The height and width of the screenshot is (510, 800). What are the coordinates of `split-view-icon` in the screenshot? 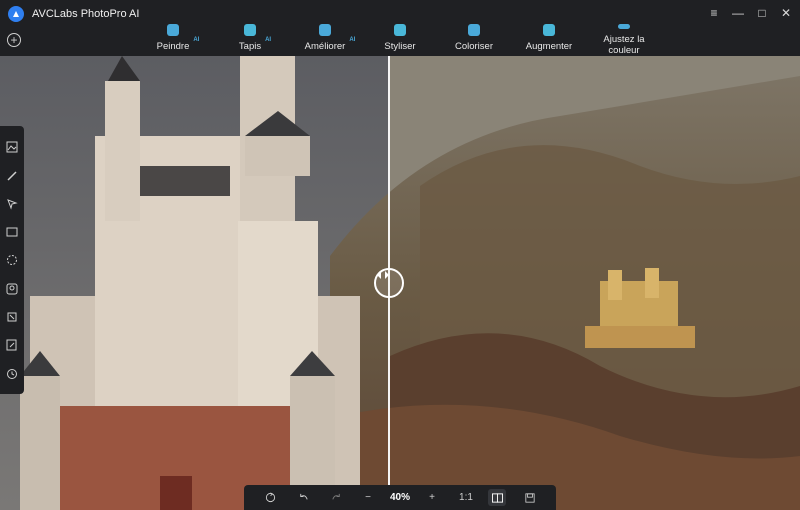 It's located at (497, 497).